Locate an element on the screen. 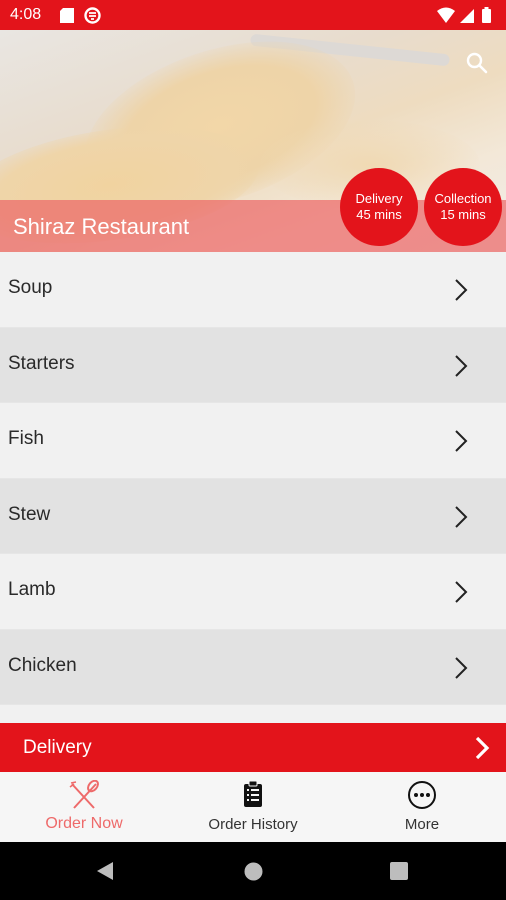 This screenshot has height=900, width=506. wifi-icon is located at coordinates (446, 15).